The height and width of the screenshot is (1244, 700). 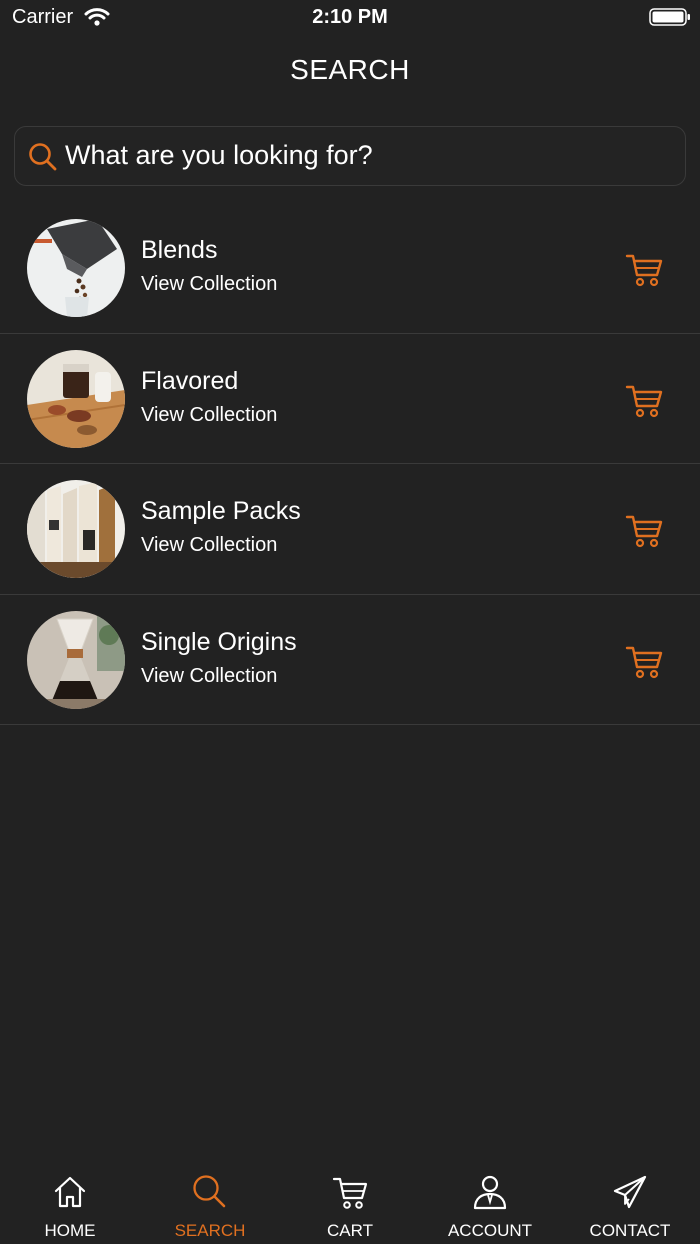 I want to click on status-bar: Carrier 2:10 PM, so click(x=350, y=18).